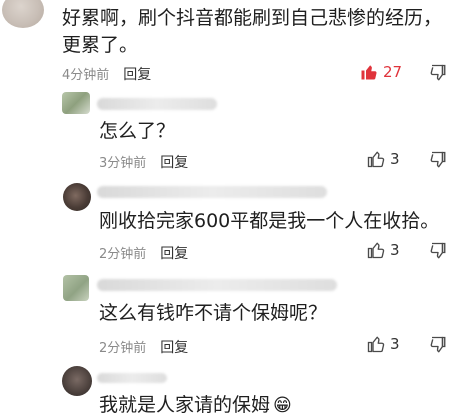 This screenshot has height=417, width=460. Describe the element at coordinates (269, 221) in the screenshot. I see `comment-text: 刚收拾完家600平都是我一个人在收拾。` at that location.